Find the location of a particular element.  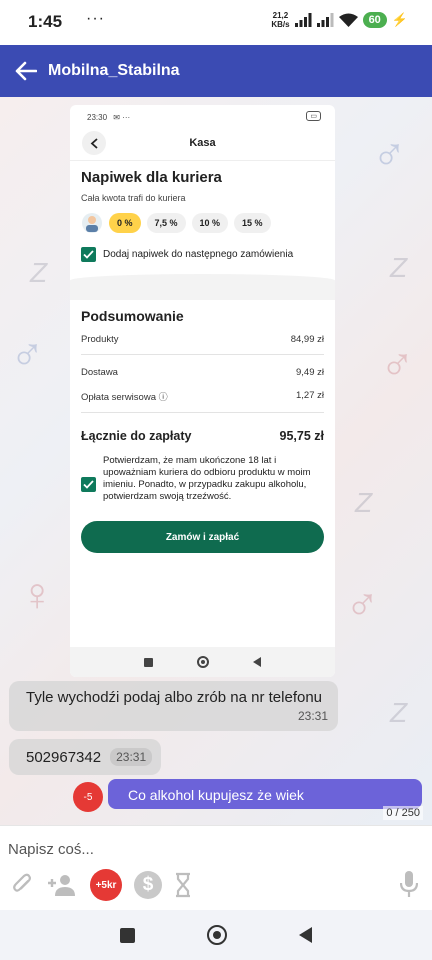

tip-title: Napiwek dla kuriera is located at coordinates (151, 177).